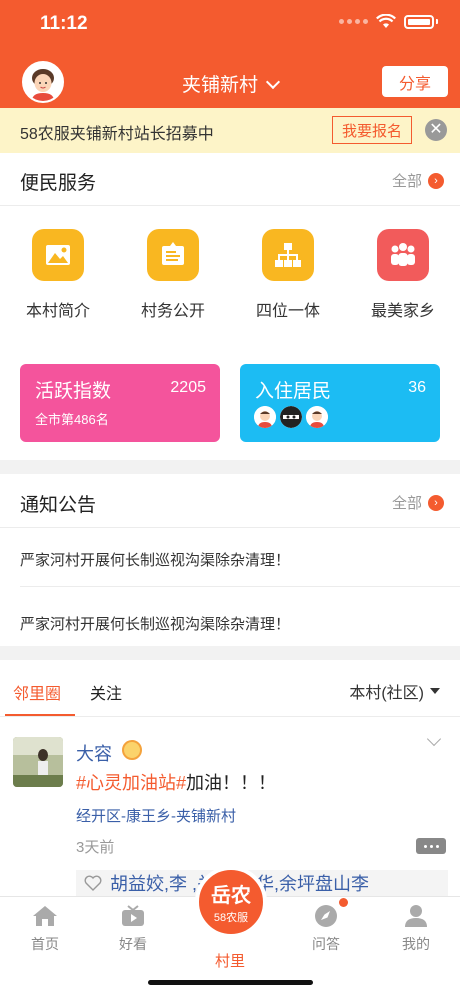 This screenshot has height=996, width=460. I want to click on home-icon, so click(45, 916).